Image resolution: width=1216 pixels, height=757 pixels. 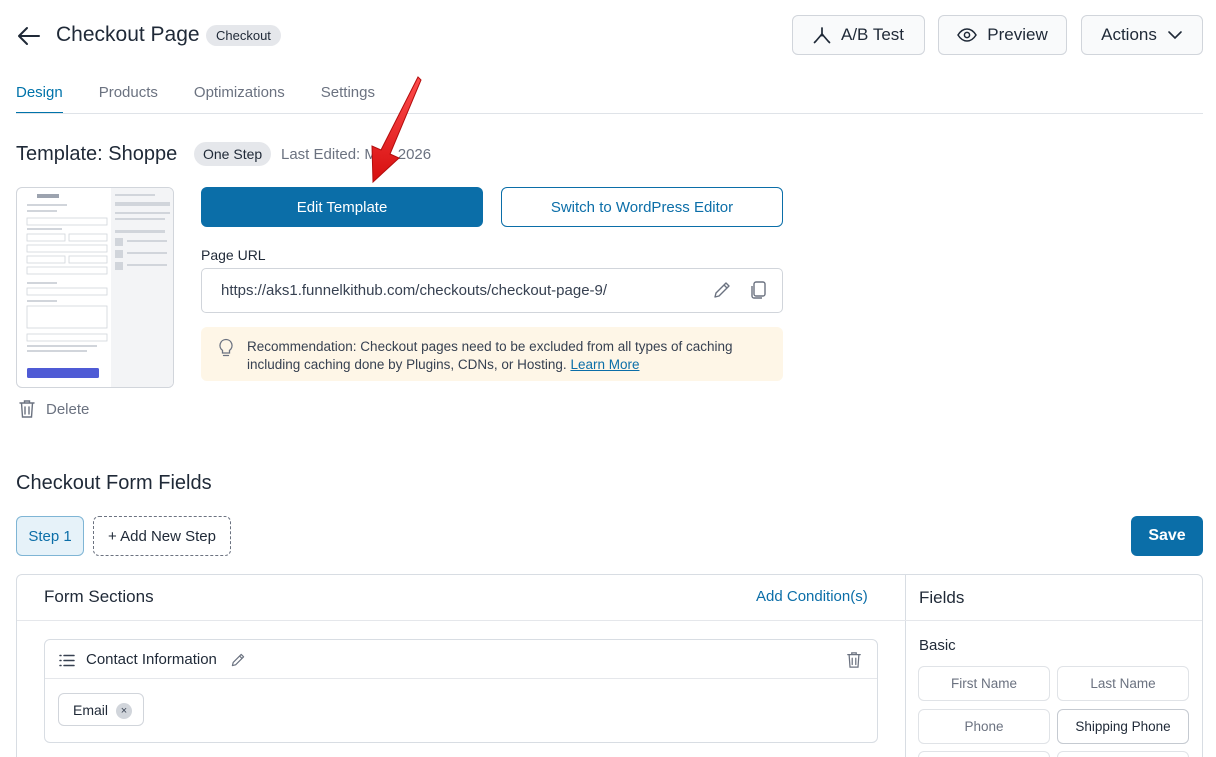 What do you see at coordinates (91, 709) in the screenshot?
I see `email-chip-label: Email` at bounding box center [91, 709].